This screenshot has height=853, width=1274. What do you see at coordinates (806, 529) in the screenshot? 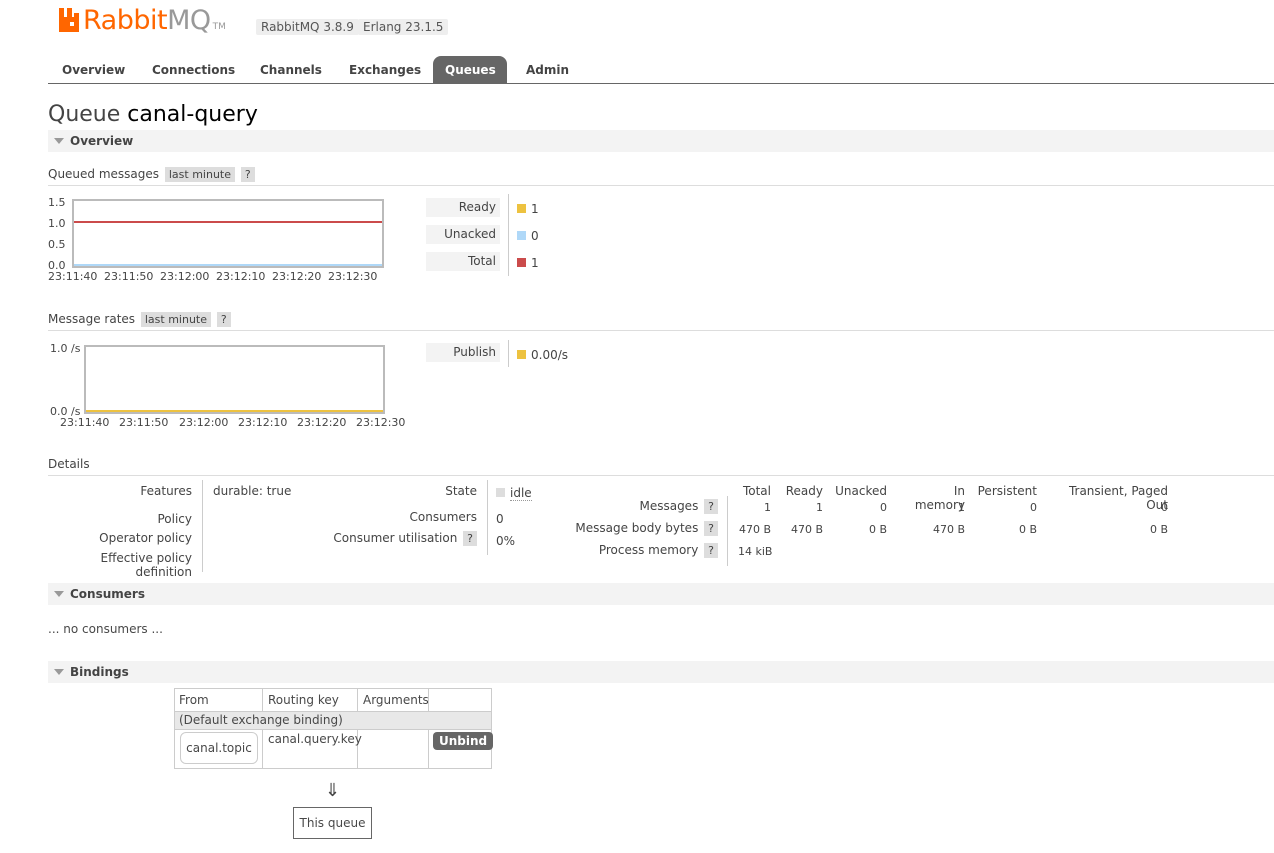
I see `body-bytes-ready: 470 B` at bounding box center [806, 529].